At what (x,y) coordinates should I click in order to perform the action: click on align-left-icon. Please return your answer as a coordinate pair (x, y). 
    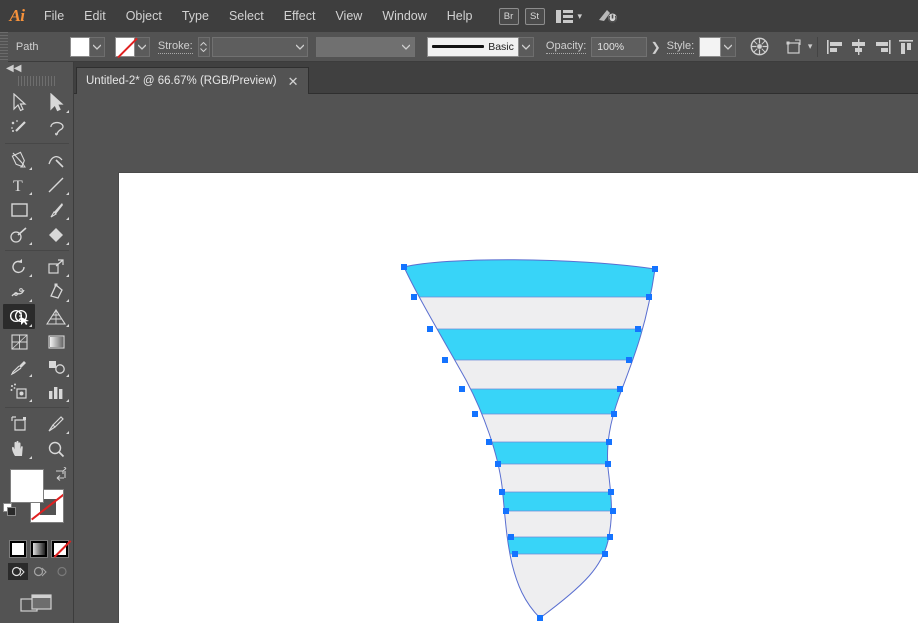
    Looking at the image, I should click on (835, 47).